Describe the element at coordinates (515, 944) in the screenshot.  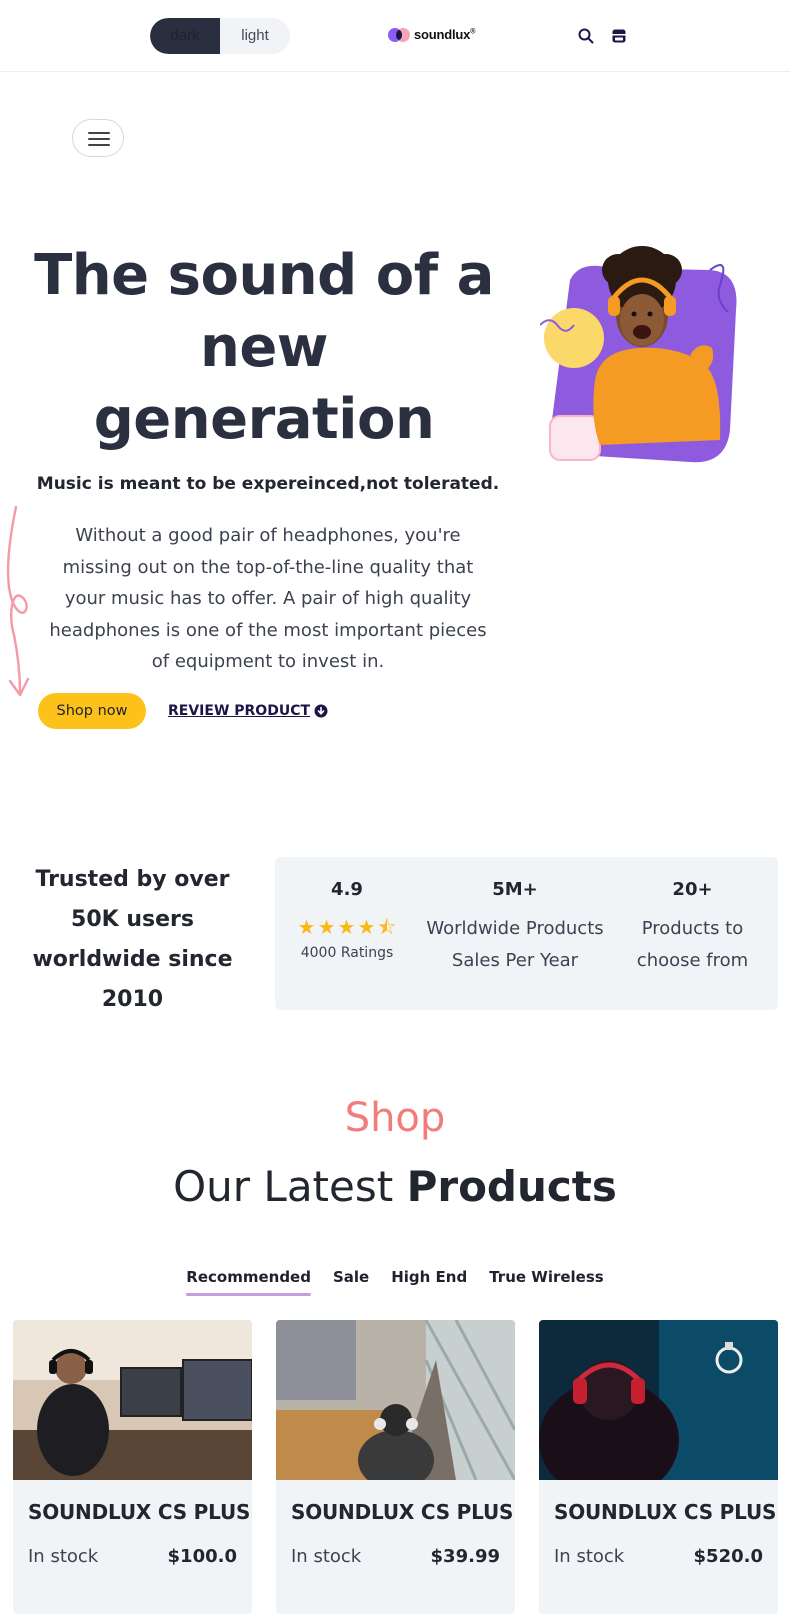
I see `stat-sales-label: Worldwide Products Sales Per Year` at that location.